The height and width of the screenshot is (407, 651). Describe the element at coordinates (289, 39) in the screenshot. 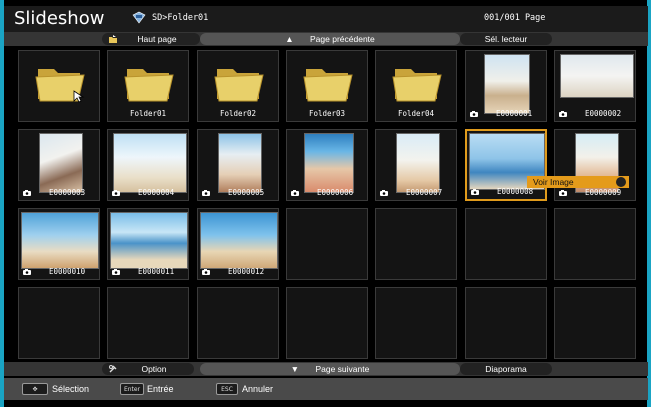

I see `arrow-up-icon: ▲` at that location.